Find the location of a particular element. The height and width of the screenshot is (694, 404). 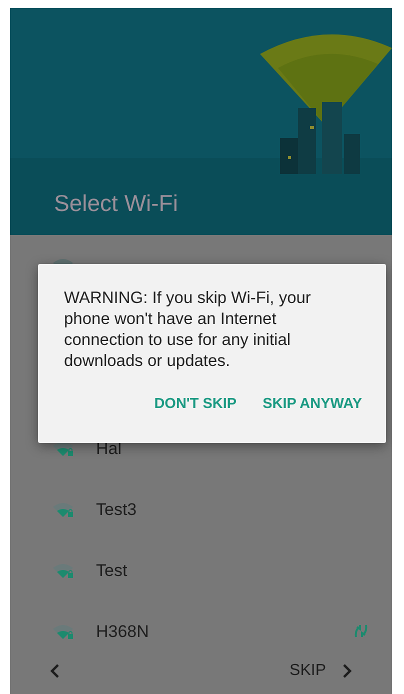

next-button is located at coordinates (347, 671).